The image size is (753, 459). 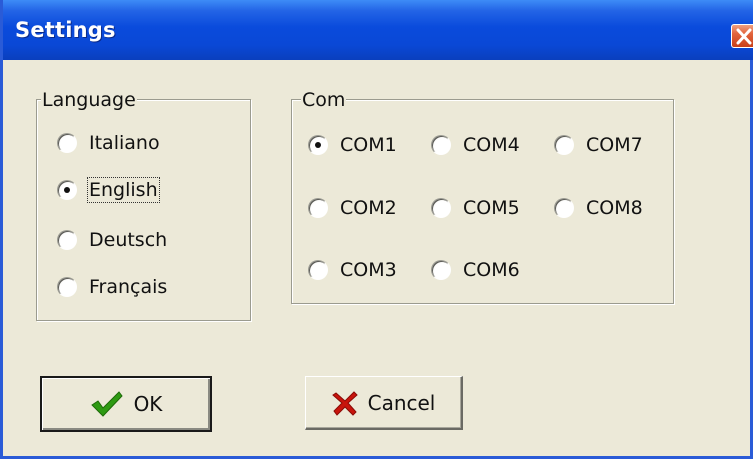 What do you see at coordinates (324, 100) in the screenshot?
I see `com-group-legend: Com` at bounding box center [324, 100].